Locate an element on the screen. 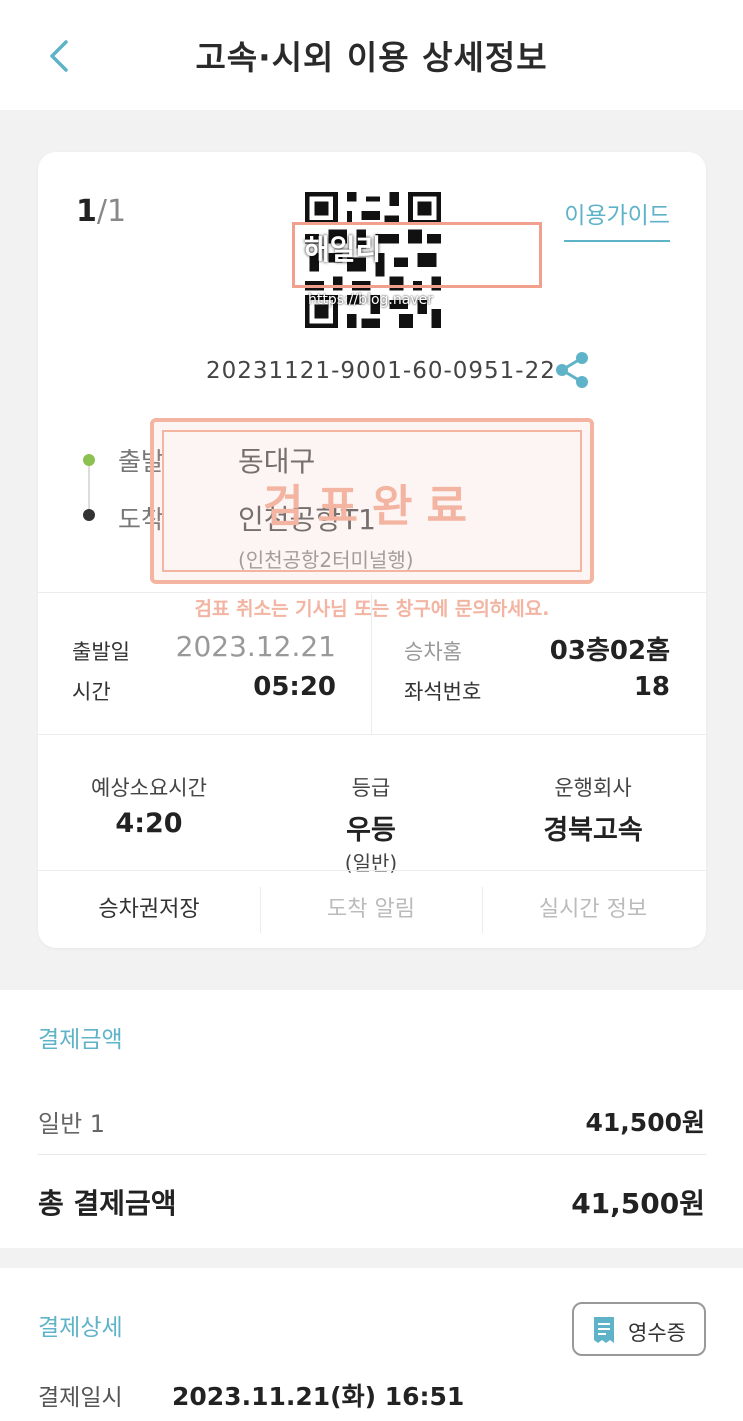 The width and height of the screenshot is (743, 1421). usage-guide-link: 이용가이드 is located at coordinates (617, 219).